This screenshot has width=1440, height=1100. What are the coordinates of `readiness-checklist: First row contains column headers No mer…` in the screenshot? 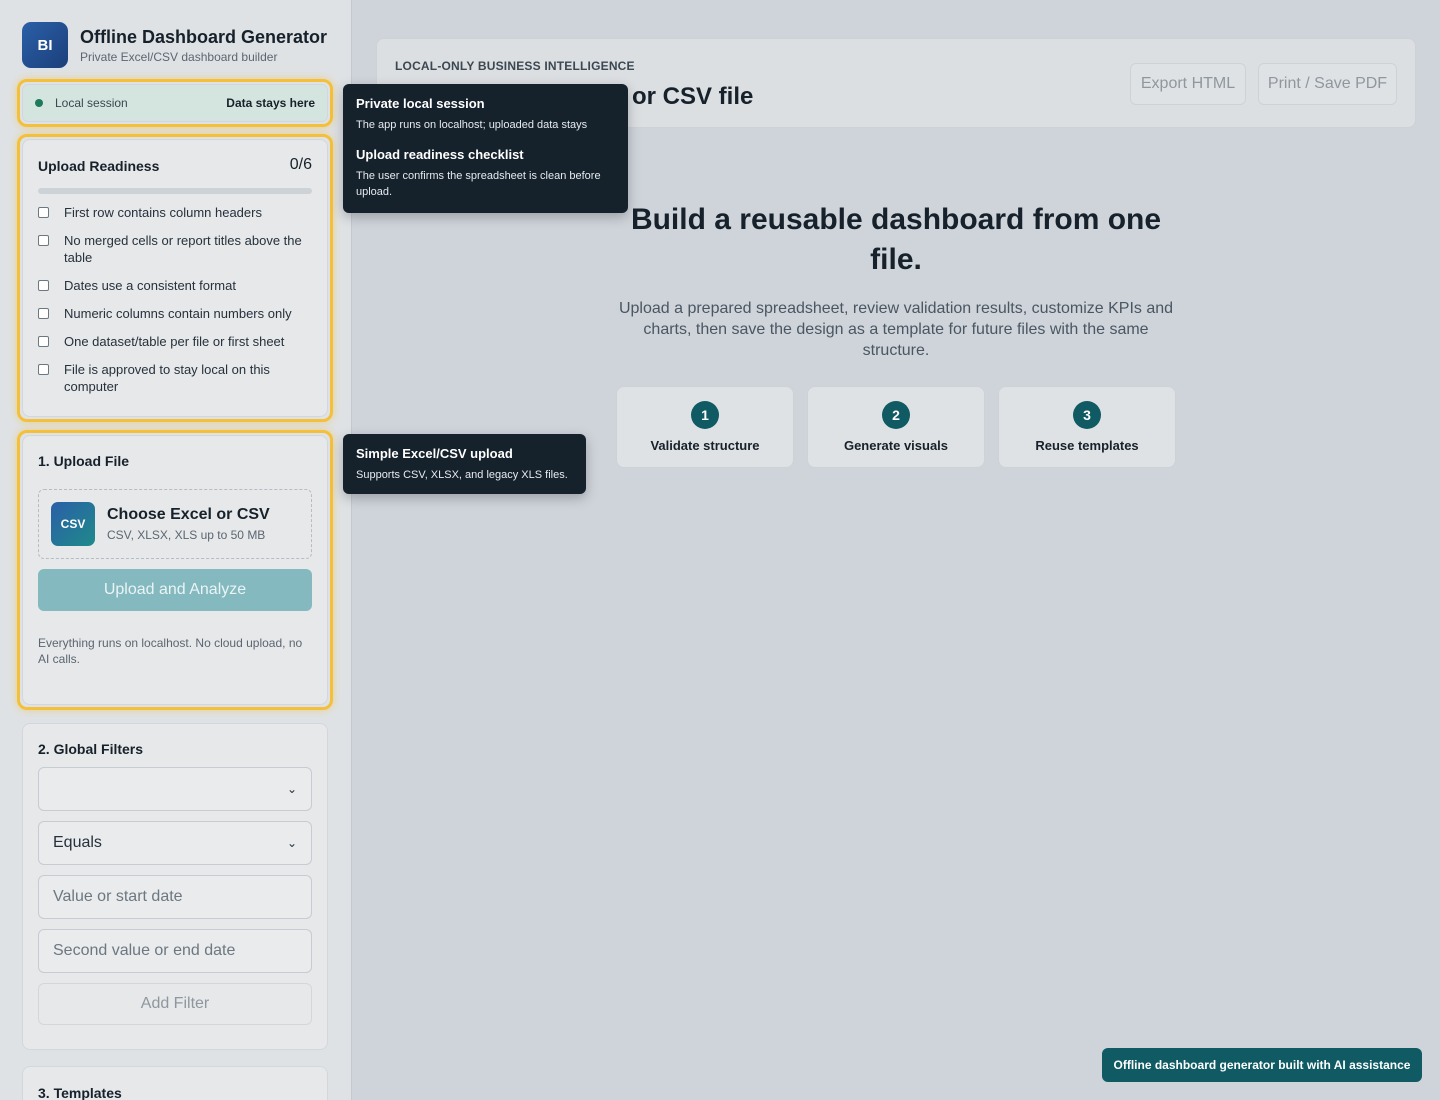 It's located at (175, 299).